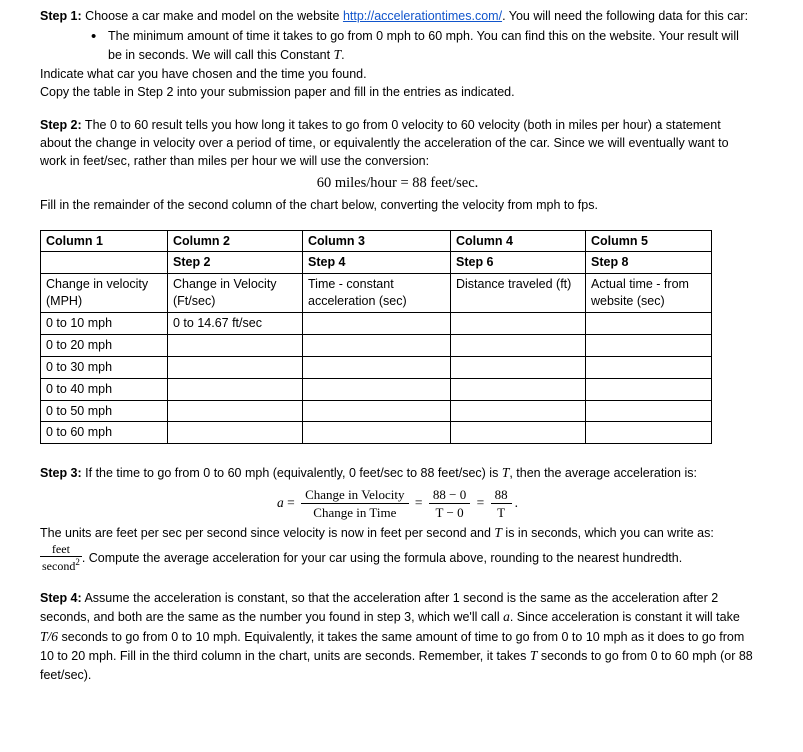 This screenshot has width=803, height=752. I want to click on column-header-1: Column 1, so click(104, 241).